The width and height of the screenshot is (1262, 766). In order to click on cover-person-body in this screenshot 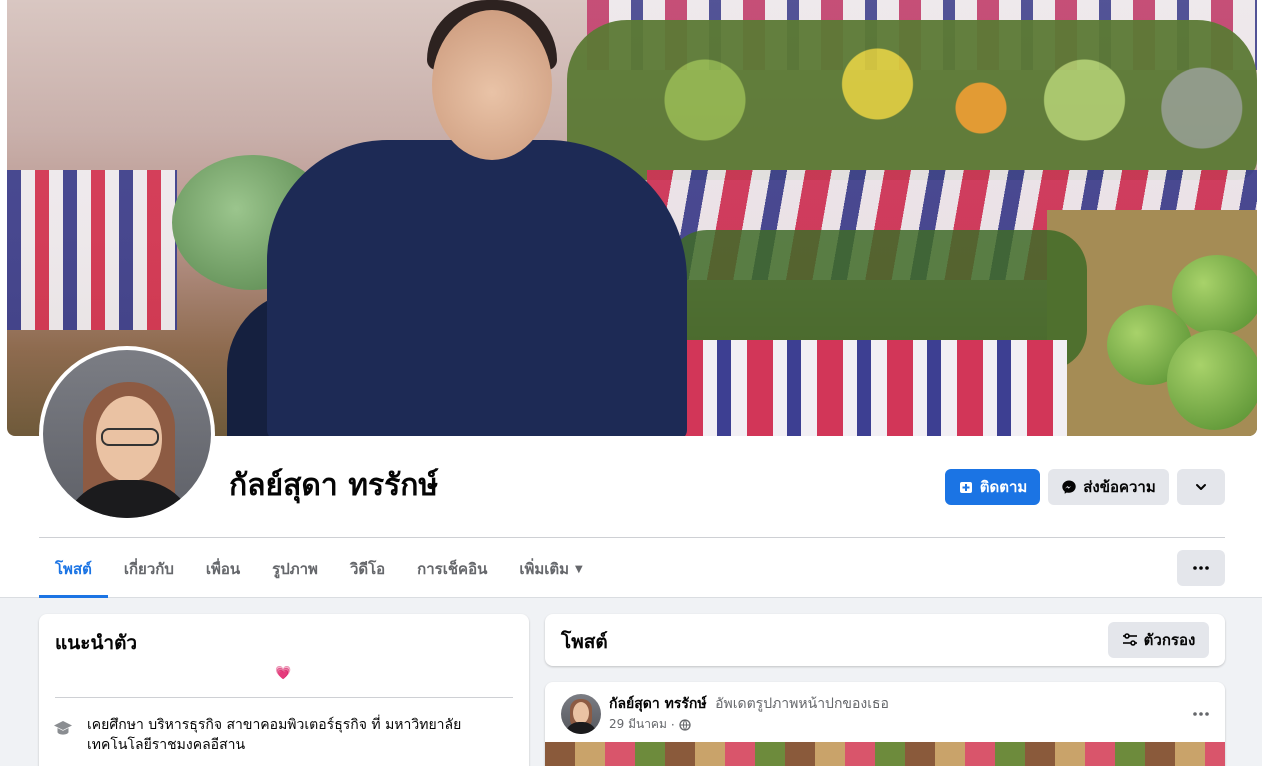, I will do `click(477, 288)`.